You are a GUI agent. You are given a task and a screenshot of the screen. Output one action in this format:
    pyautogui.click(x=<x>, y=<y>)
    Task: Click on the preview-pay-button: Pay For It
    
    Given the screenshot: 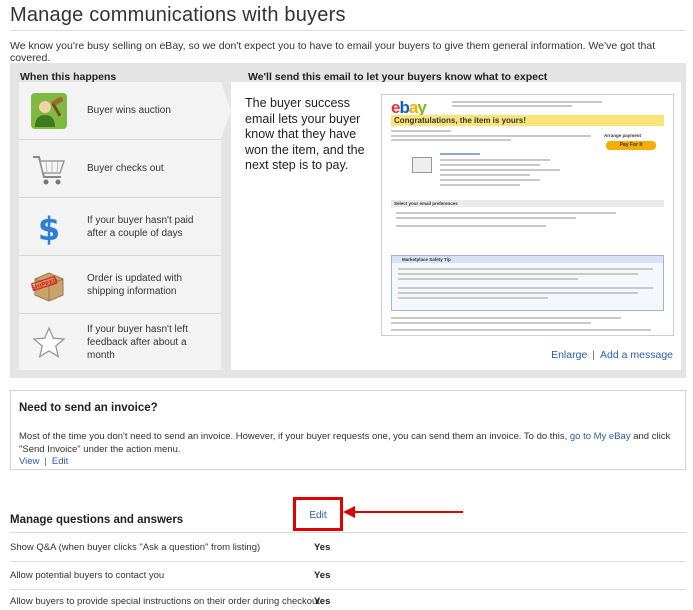 What is the action you would take?
    pyautogui.click(x=631, y=145)
    